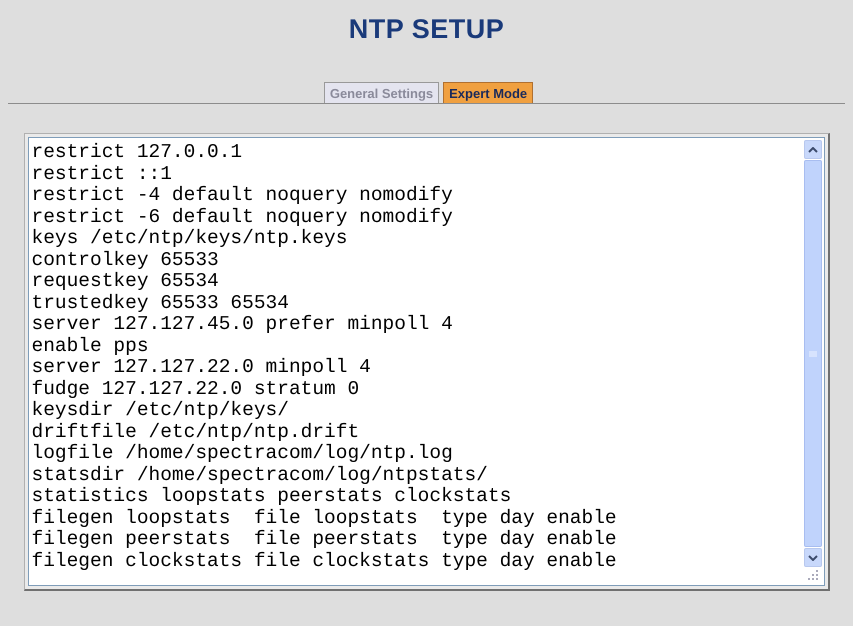 Image resolution: width=853 pixels, height=626 pixels. What do you see at coordinates (260, 475) in the screenshot?
I see `config-line: statsdir /home/spectracom/log/ntpstats/` at bounding box center [260, 475].